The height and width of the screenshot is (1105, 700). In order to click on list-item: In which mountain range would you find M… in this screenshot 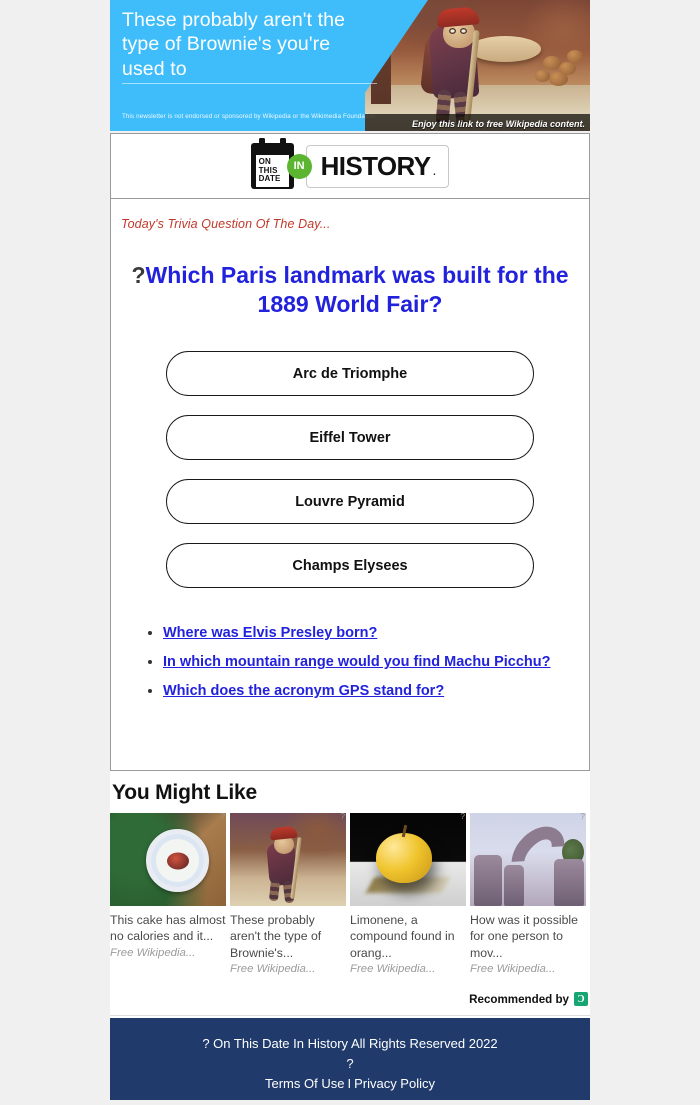, I will do `click(376, 662)`.